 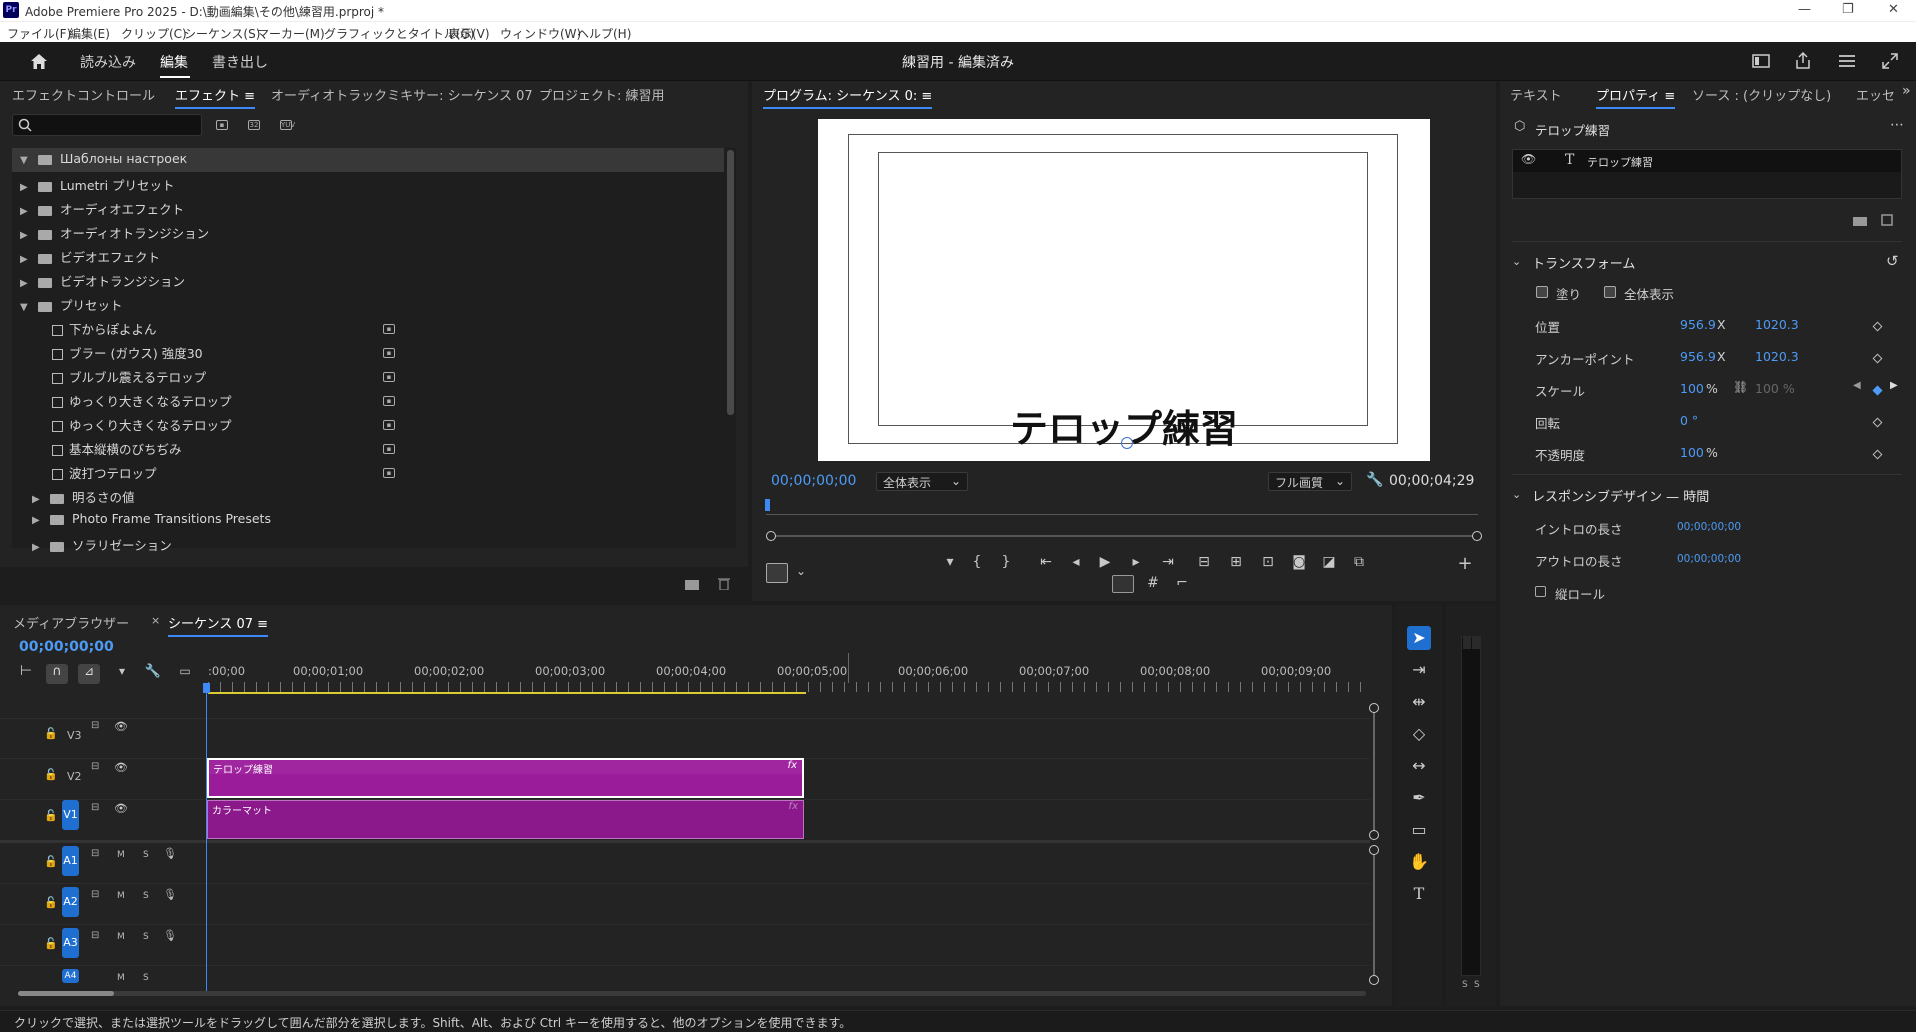 What do you see at coordinates (1740, 387) in the screenshot?
I see `link-icon: ⛓` at bounding box center [1740, 387].